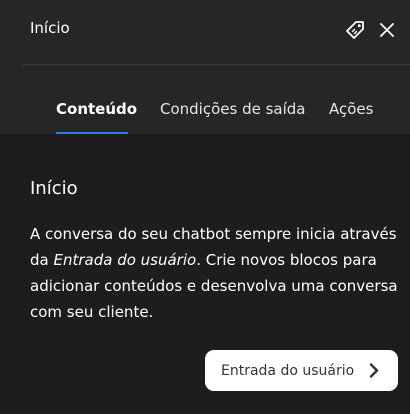 This screenshot has width=410, height=414. Describe the element at coordinates (233, 109) in the screenshot. I see `tab-condicoes-de-saida: Condições de saída` at that location.